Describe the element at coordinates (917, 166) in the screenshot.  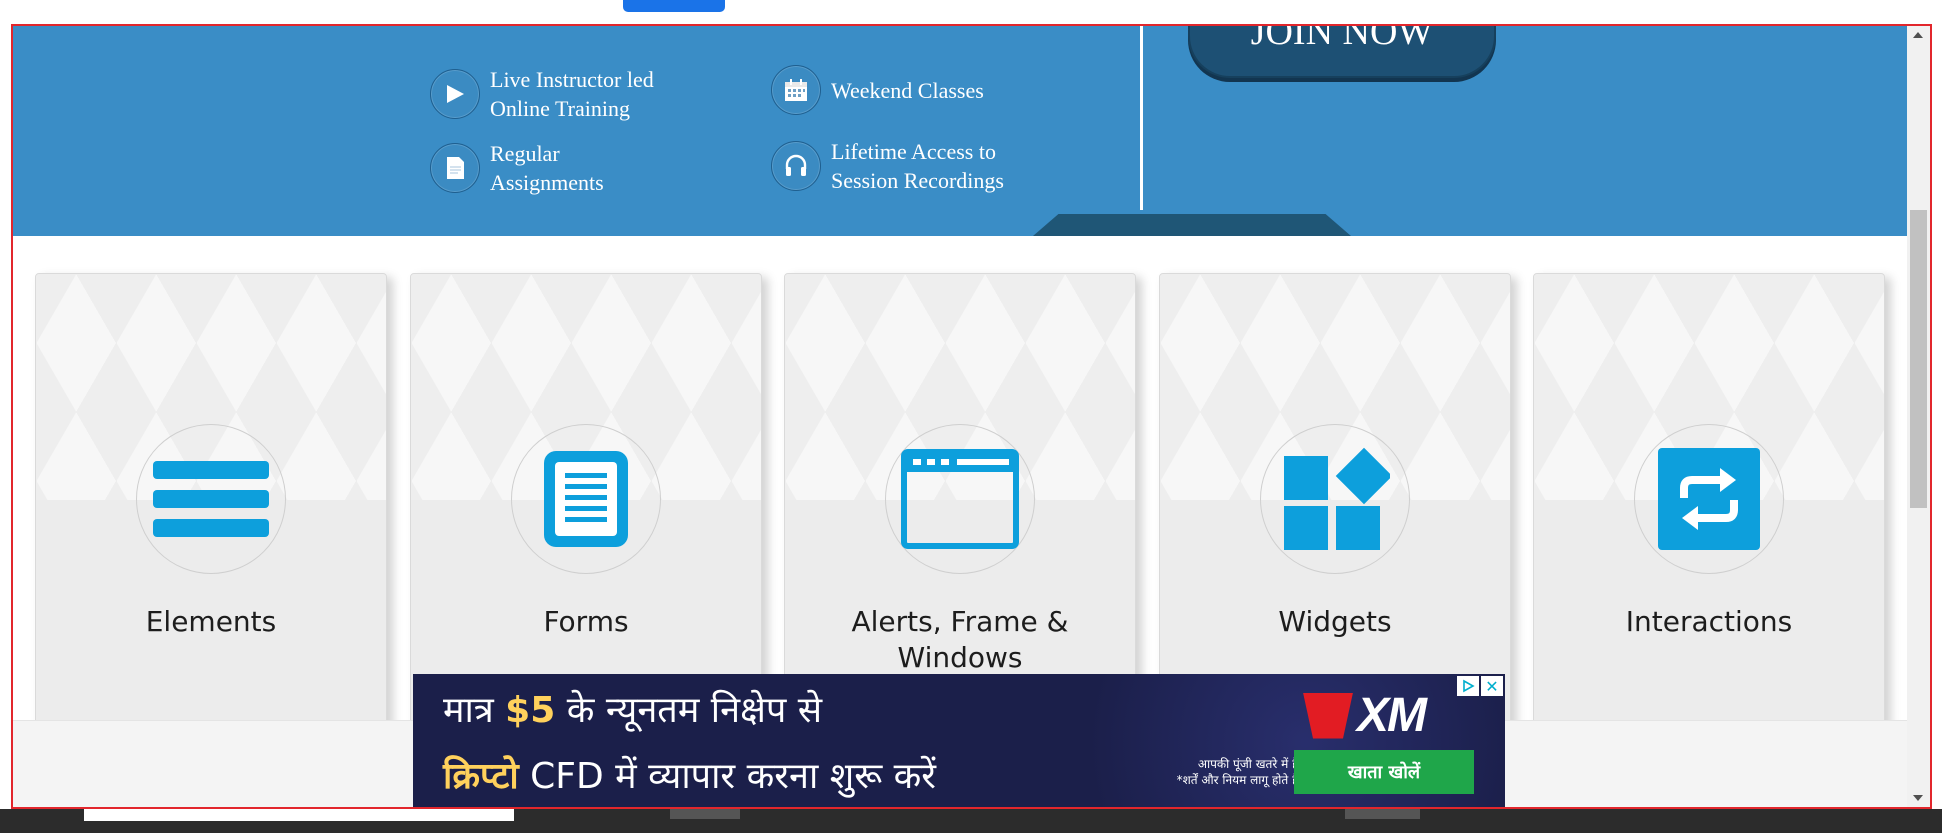
I see `feature-label: Lifetime Access to Session Recordings` at that location.